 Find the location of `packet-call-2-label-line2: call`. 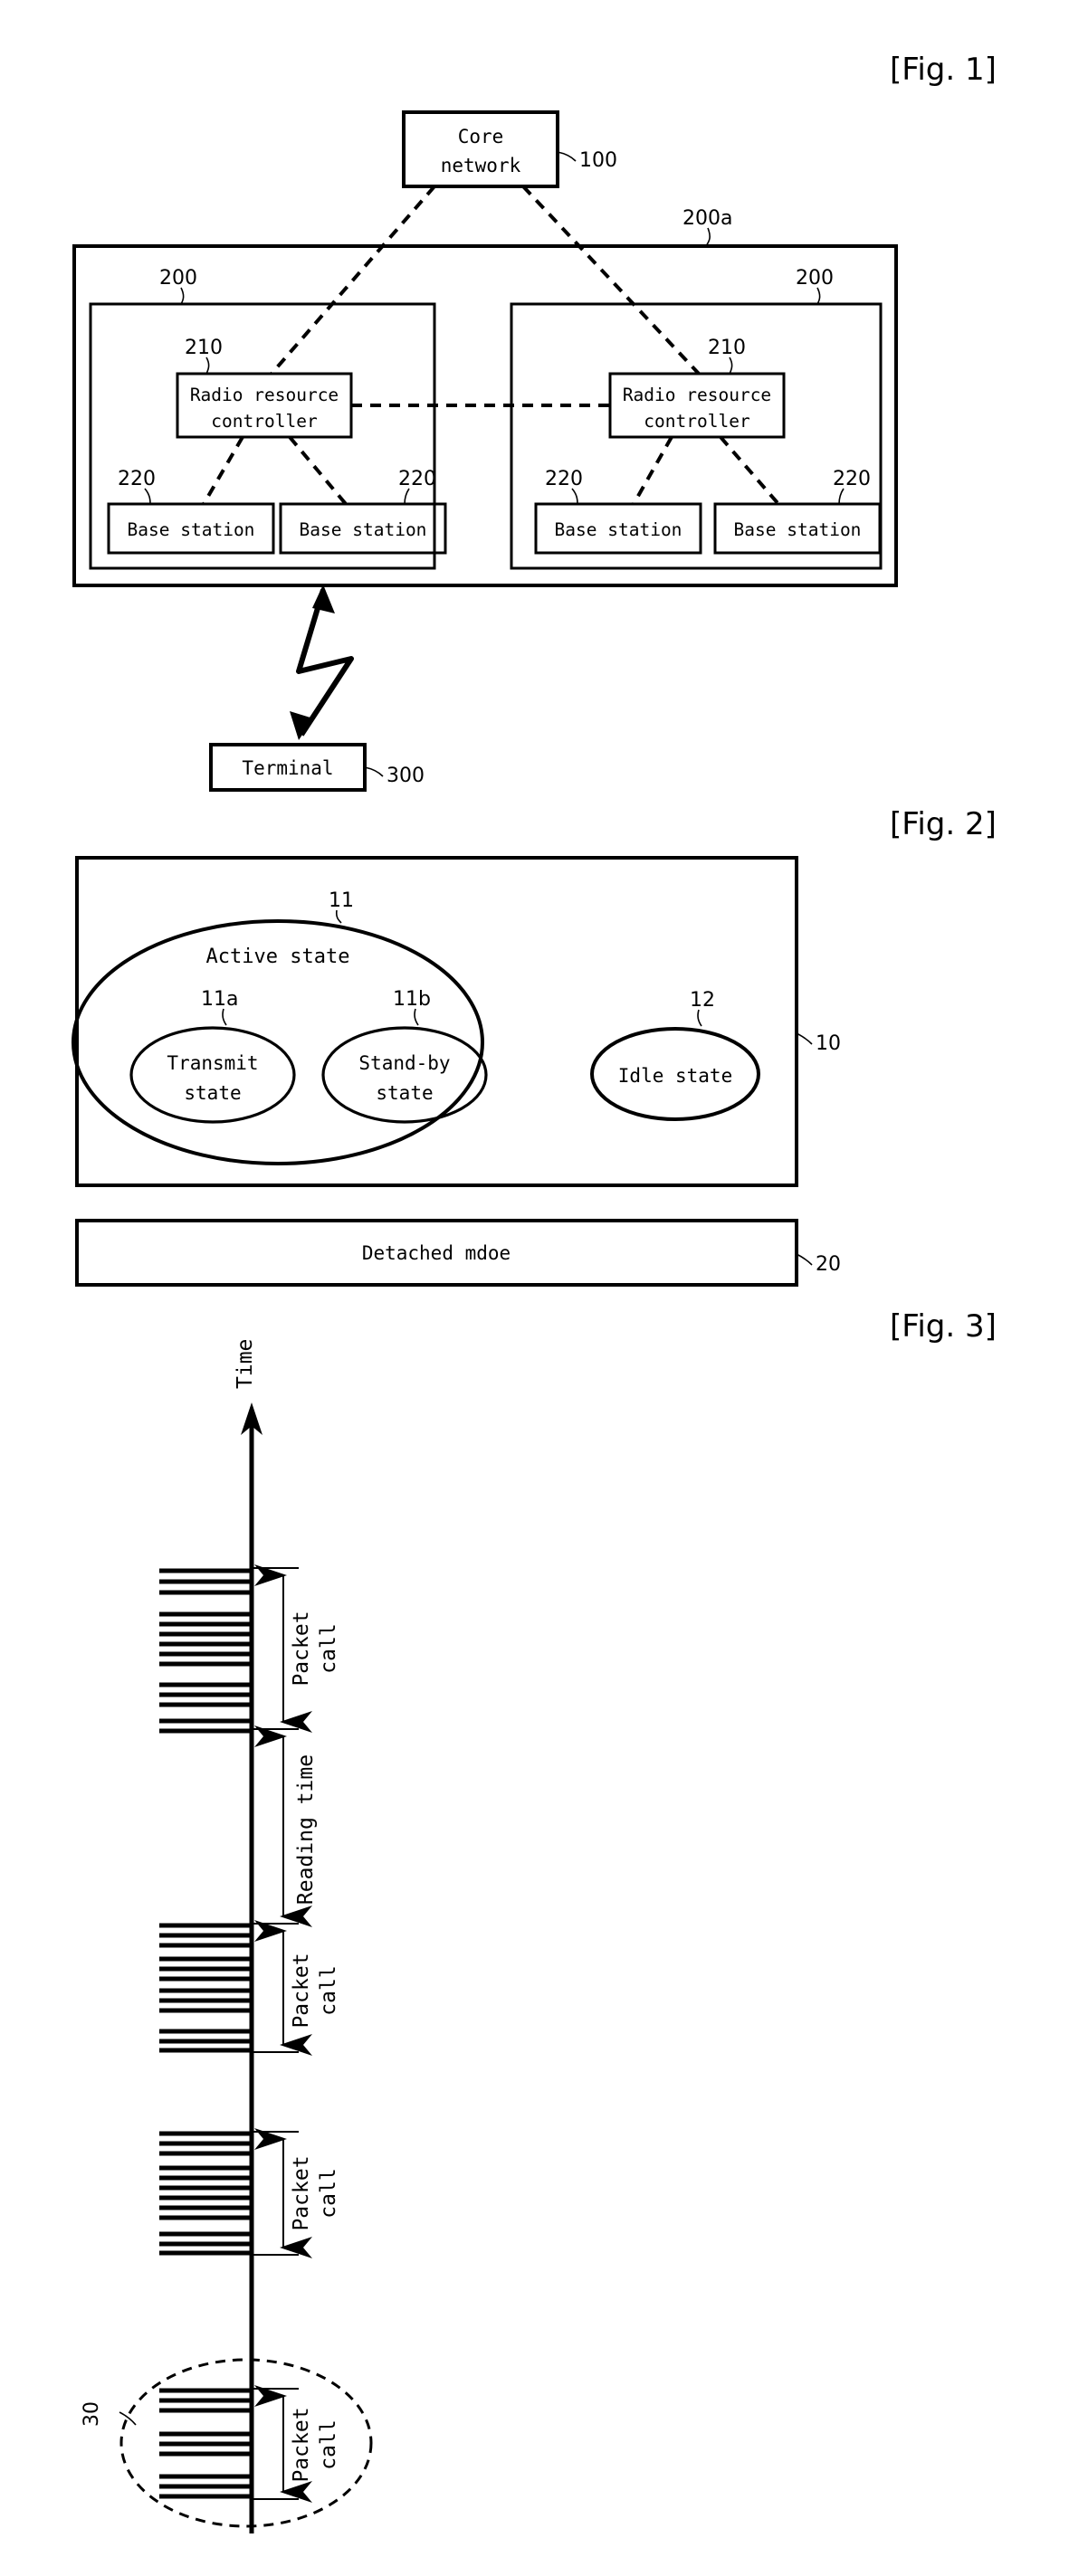

packet-call-2-label-line2: call is located at coordinates (328, 1990).